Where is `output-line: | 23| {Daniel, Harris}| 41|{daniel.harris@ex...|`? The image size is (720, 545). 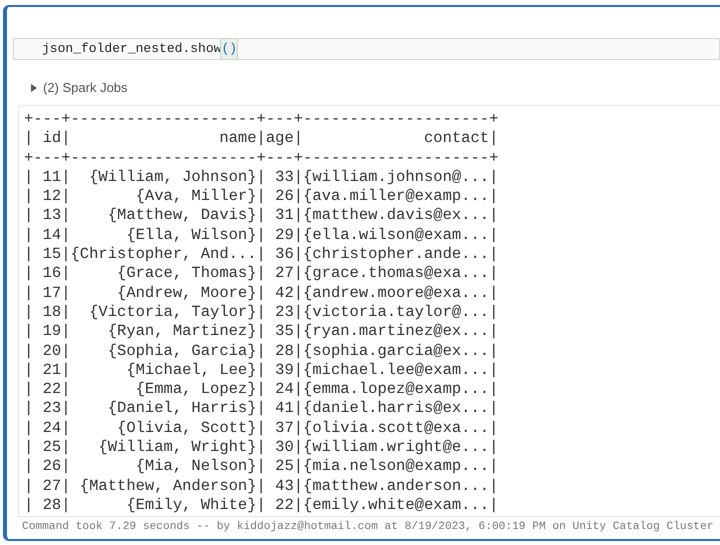
output-line: | 23| {Daniel, Harris}| 41|{daniel.harris@ex...| is located at coordinates (261, 409).